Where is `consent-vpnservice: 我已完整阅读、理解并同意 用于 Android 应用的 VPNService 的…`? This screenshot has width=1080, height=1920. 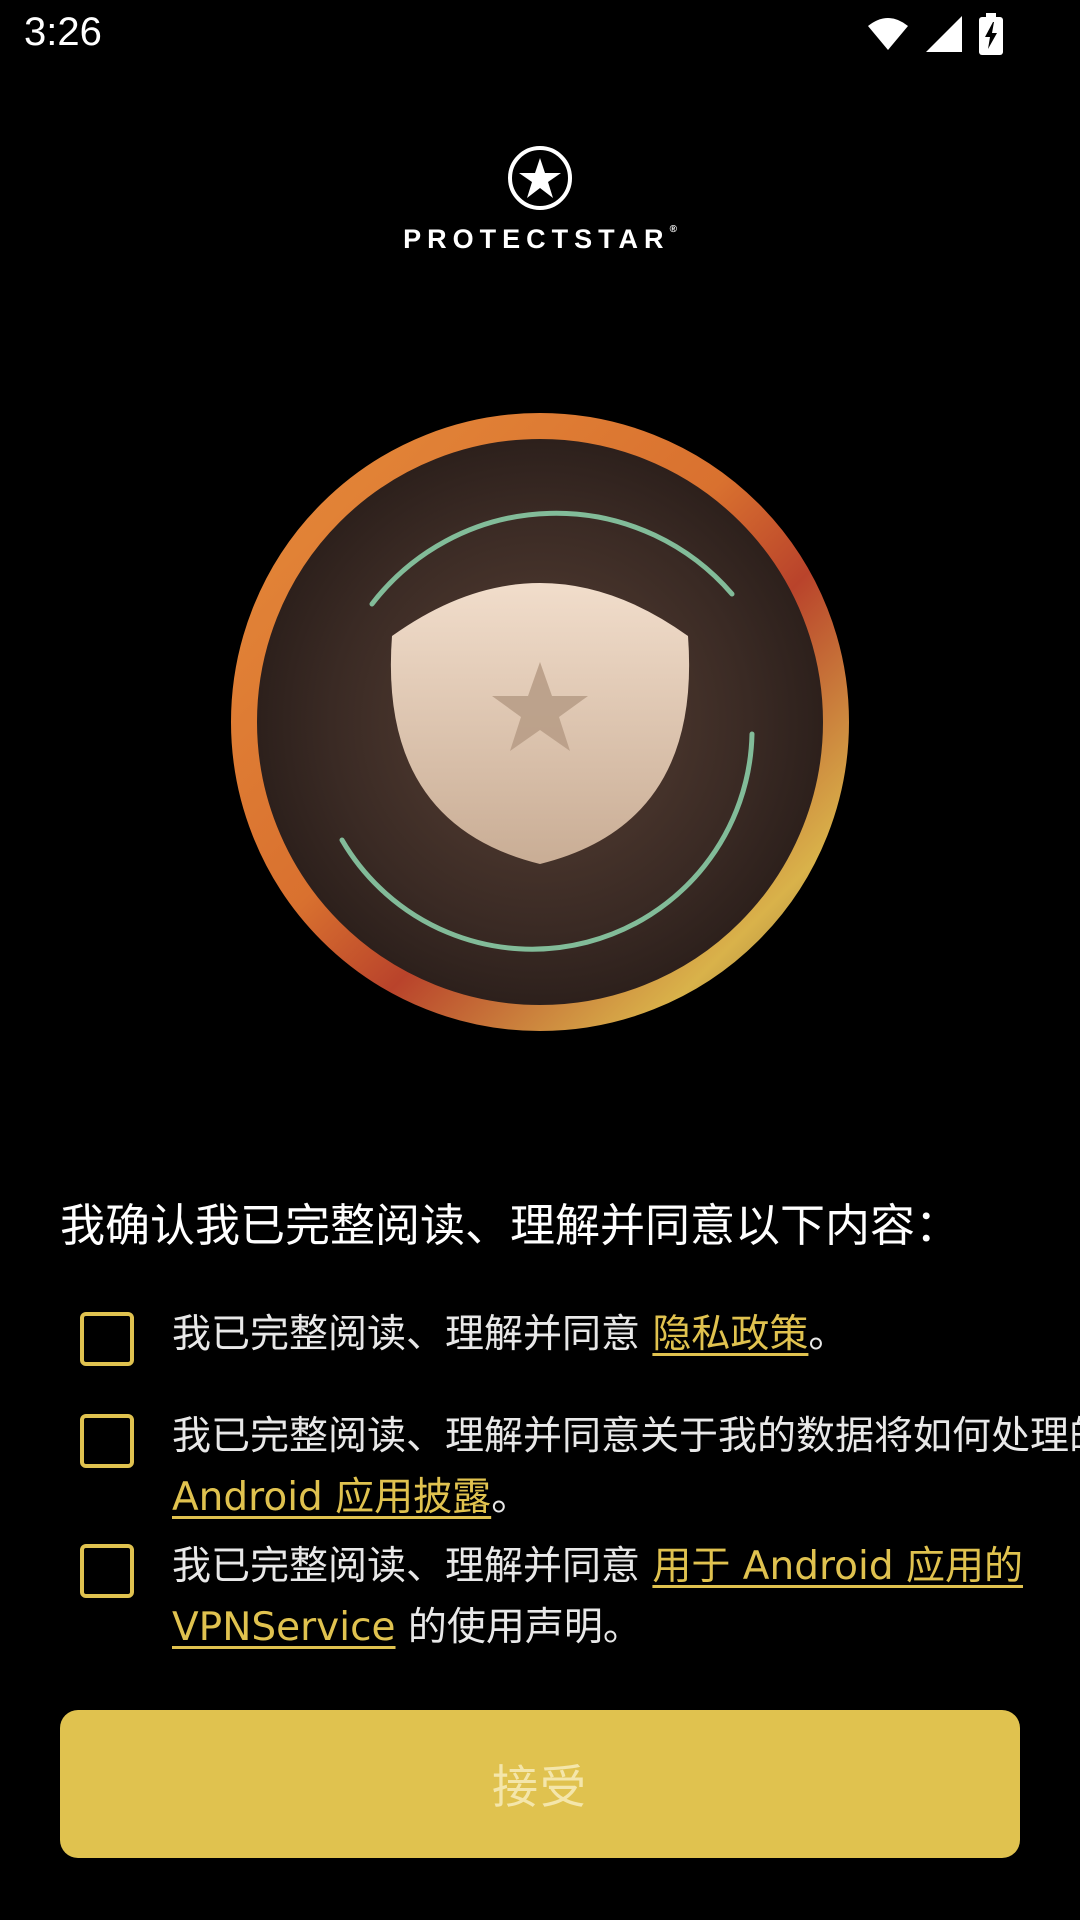 consent-vpnservice: 我已完整阅读、理解并同意 用于 Android 应用的 VPNService 的… is located at coordinates (551, 1598).